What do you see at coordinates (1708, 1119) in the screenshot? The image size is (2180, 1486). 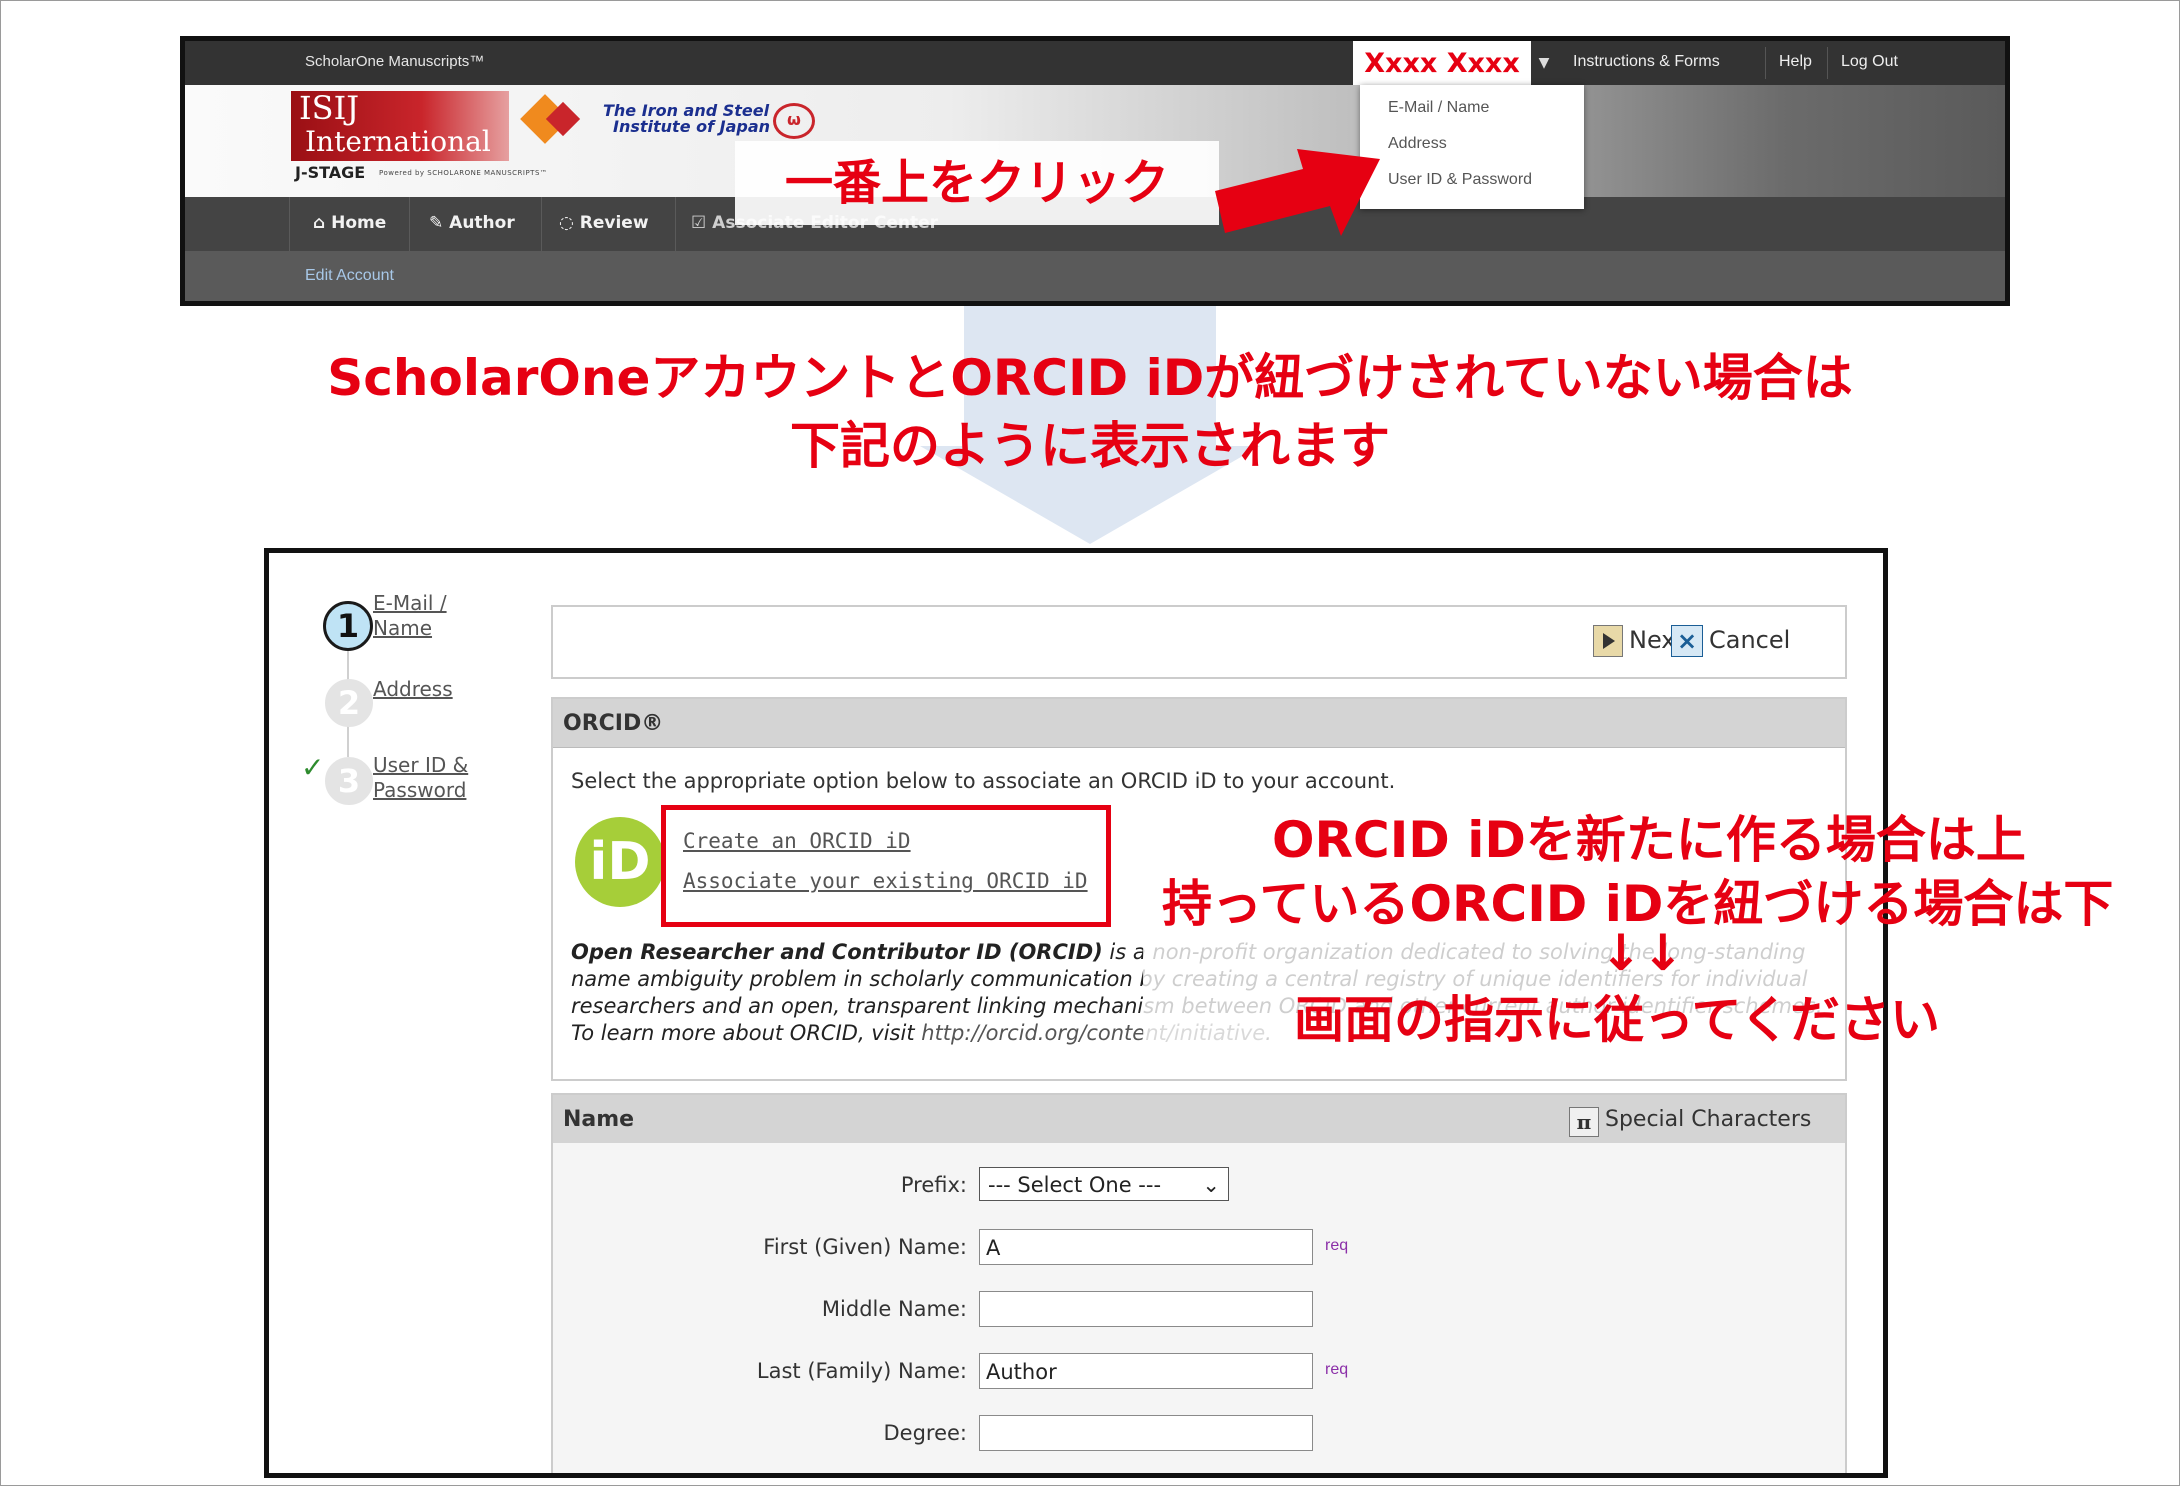 I see `special-characters-button: Special Characters` at bounding box center [1708, 1119].